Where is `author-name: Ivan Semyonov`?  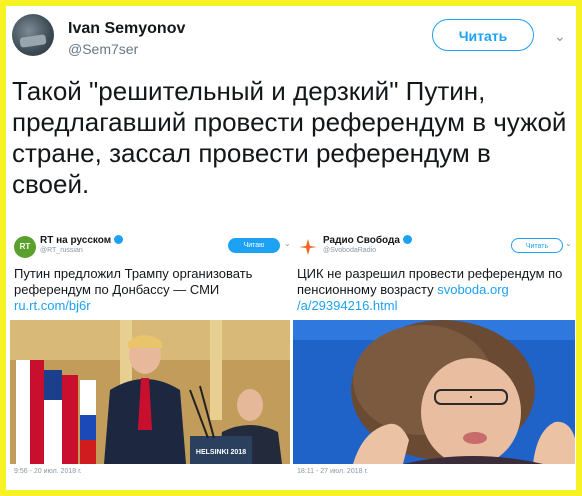
author-name: Ivan Semyonov is located at coordinates (126, 29).